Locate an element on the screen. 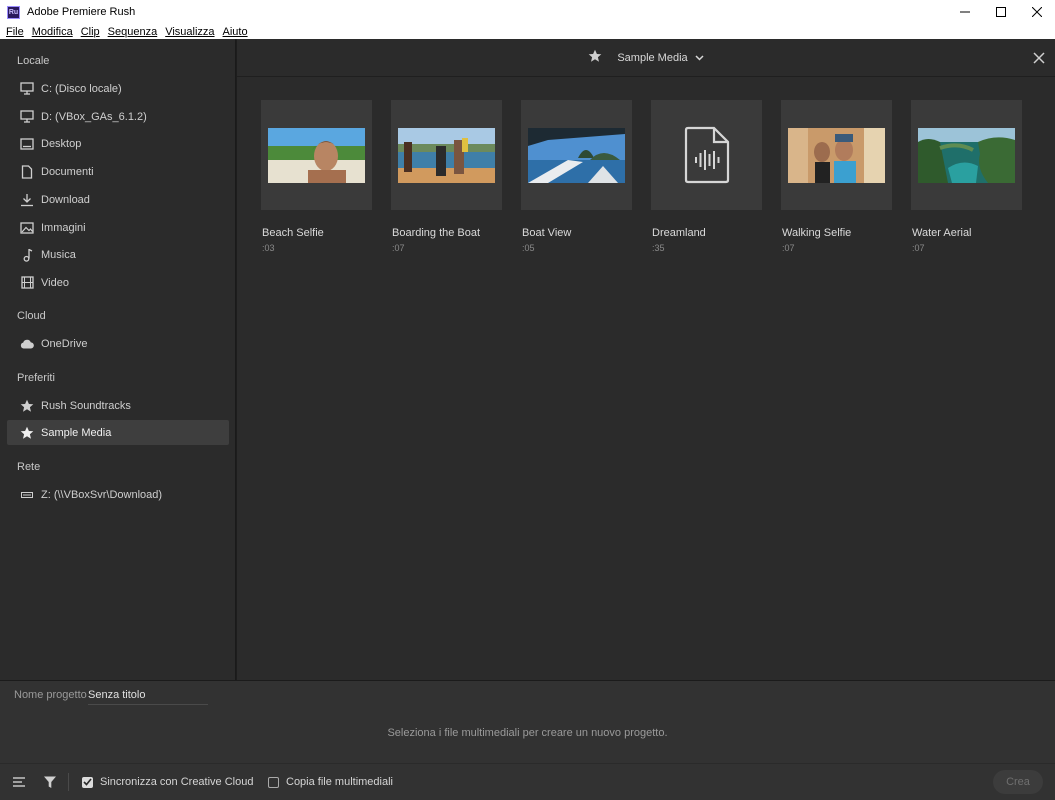 The height and width of the screenshot is (800, 1055). media-card-beach-selfie: Beach Selfie :03 is located at coordinates (316, 176).